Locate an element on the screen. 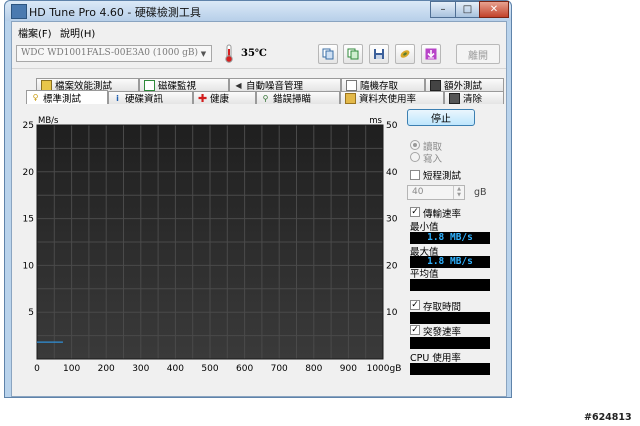 This screenshot has height=426, width=640. y-left-tick-label: 20 is located at coordinates (29, 173).